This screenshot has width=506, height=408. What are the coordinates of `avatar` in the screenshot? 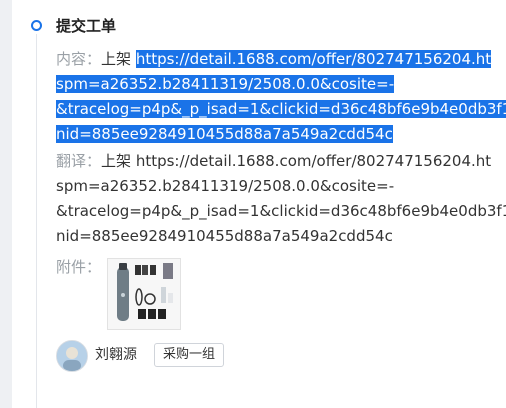 It's located at (72, 356).